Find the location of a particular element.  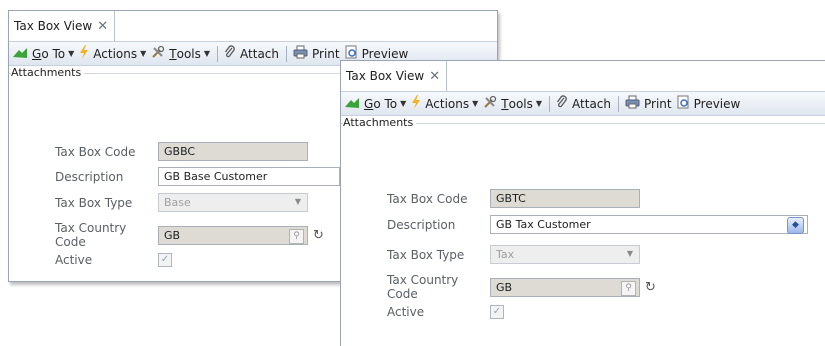

tax-box-code-field: GBTC is located at coordinates (565, 198).